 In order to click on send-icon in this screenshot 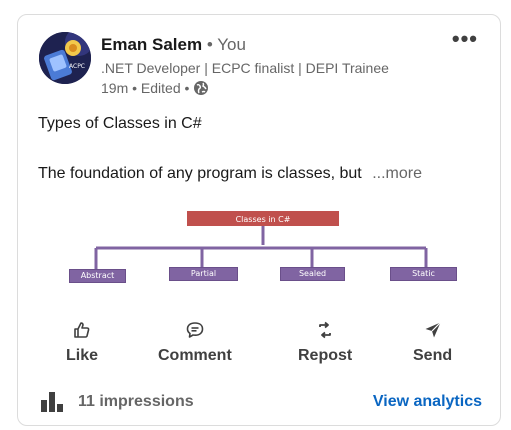, I will do `click(433, 330)`.